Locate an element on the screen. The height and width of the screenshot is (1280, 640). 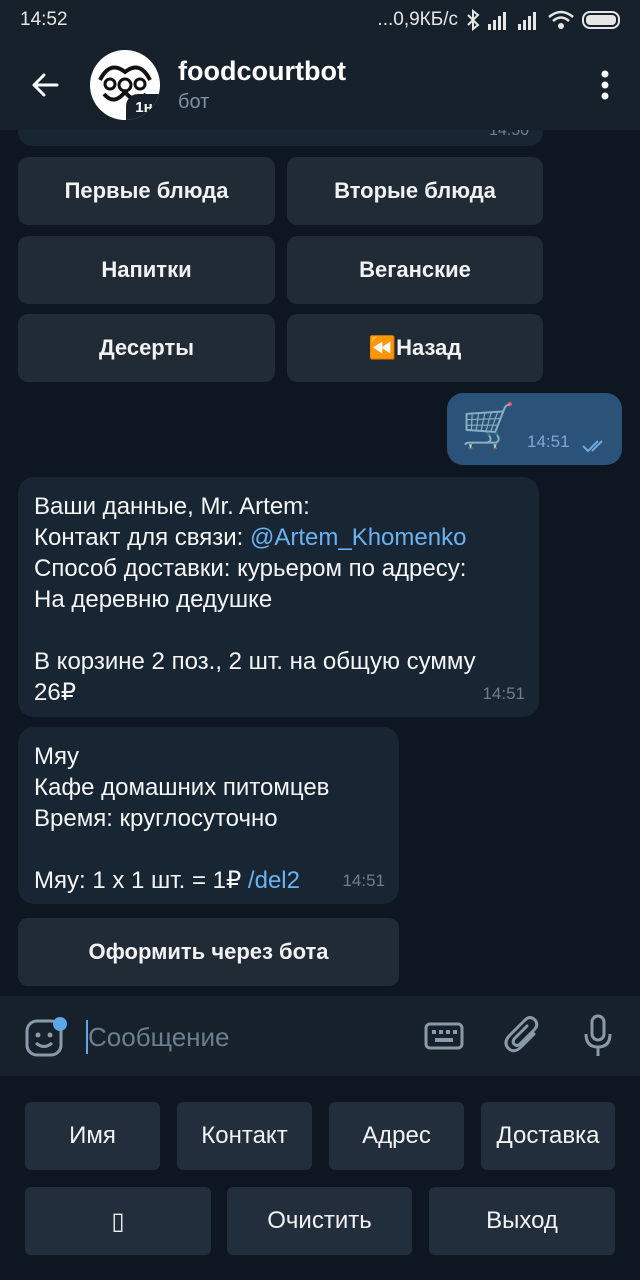
delivery-line: Способ доставки: курьером по адресу: is located at coordinates (250, 568).